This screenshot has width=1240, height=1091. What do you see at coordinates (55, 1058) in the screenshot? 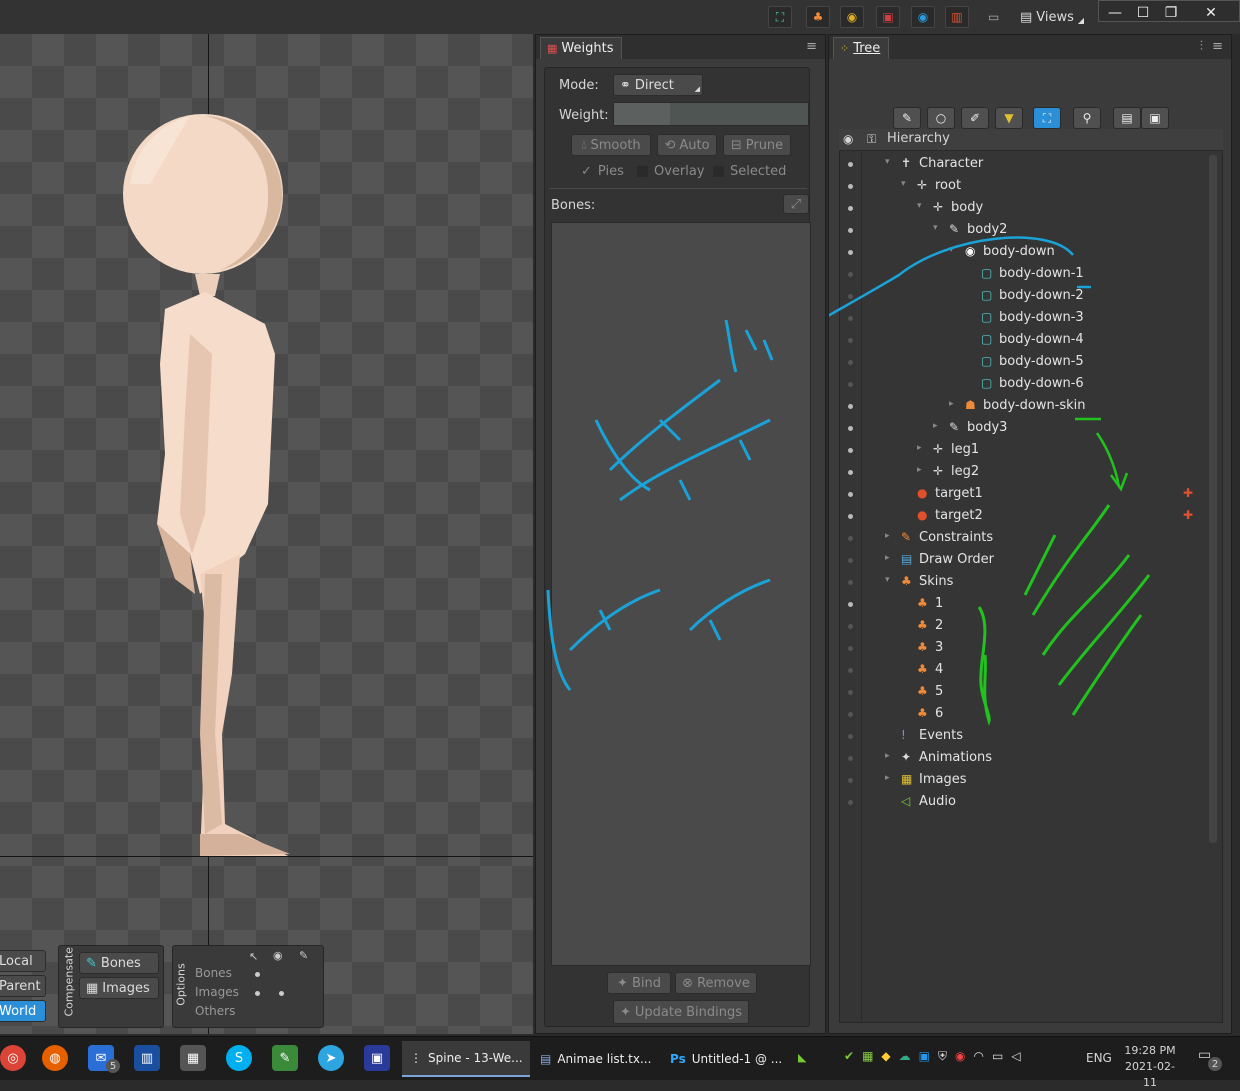
I see `firefox-icon: ◍` at bounding box center [55, 1058].